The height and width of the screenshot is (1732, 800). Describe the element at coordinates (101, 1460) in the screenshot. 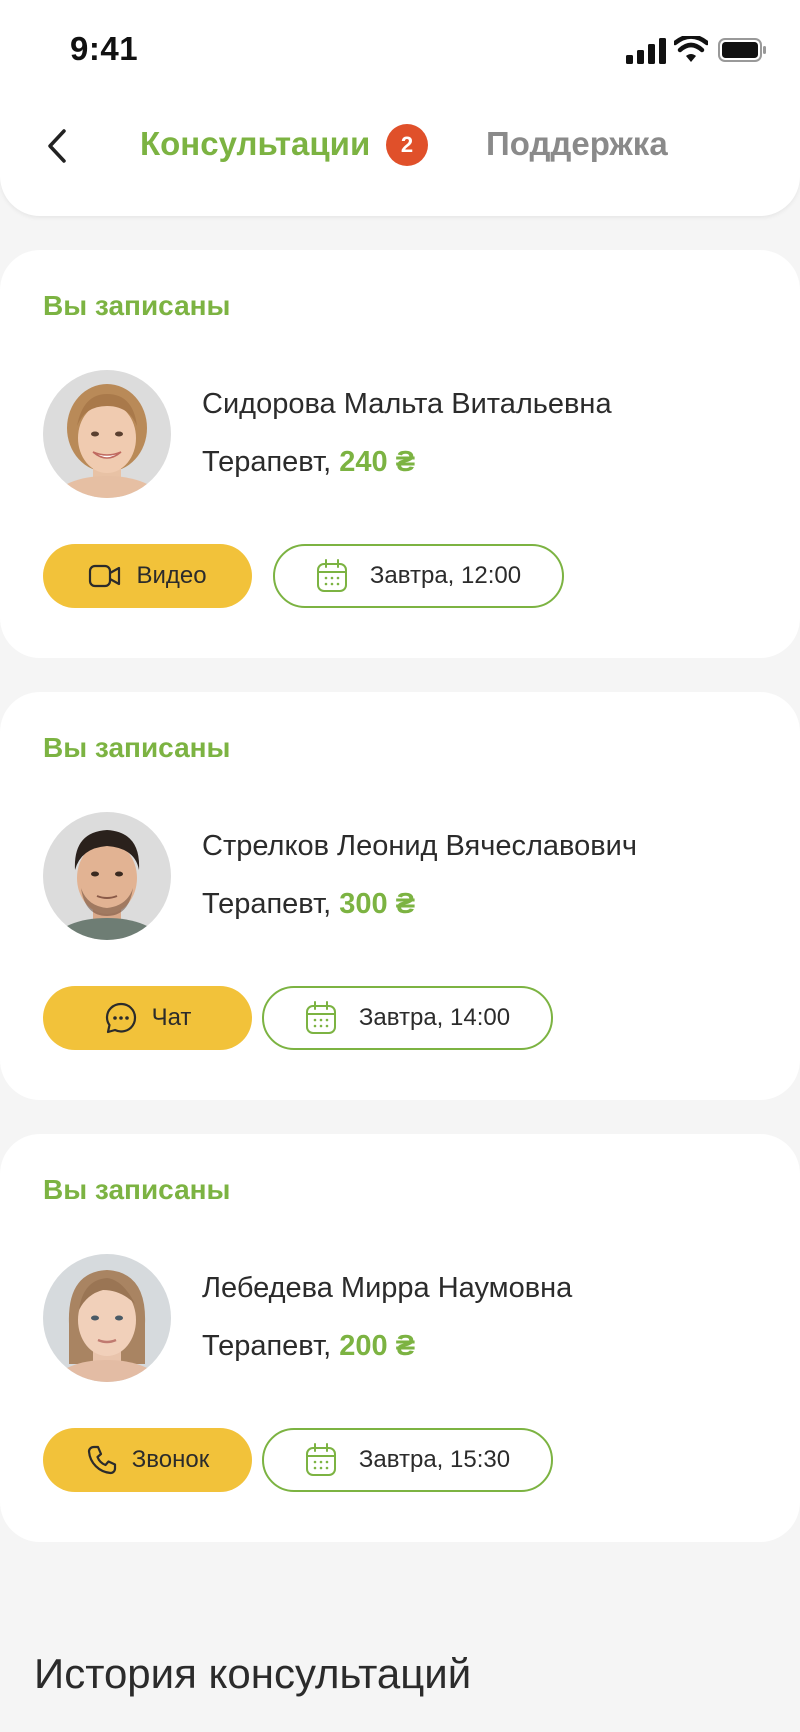

I see `phone-icon` at that location.